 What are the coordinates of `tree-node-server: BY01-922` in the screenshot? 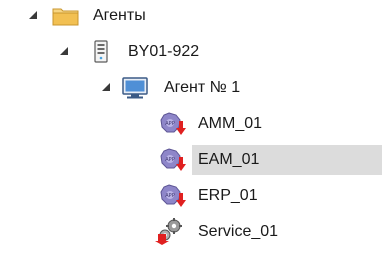 It's located at (191, 52).